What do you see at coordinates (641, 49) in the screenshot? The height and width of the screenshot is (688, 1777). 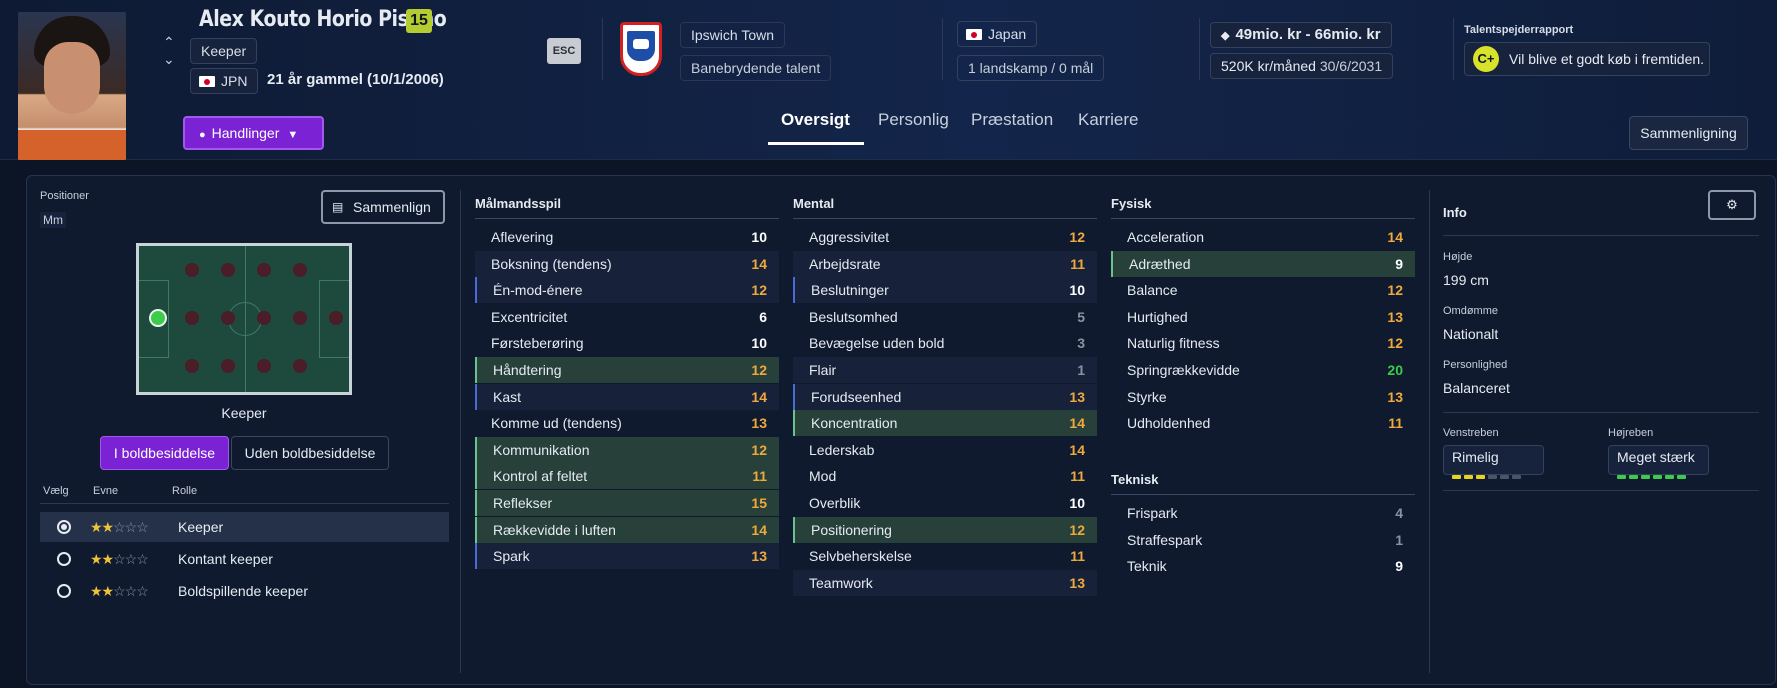 I see `club-crest-icon` at bounding box center [641, 49].